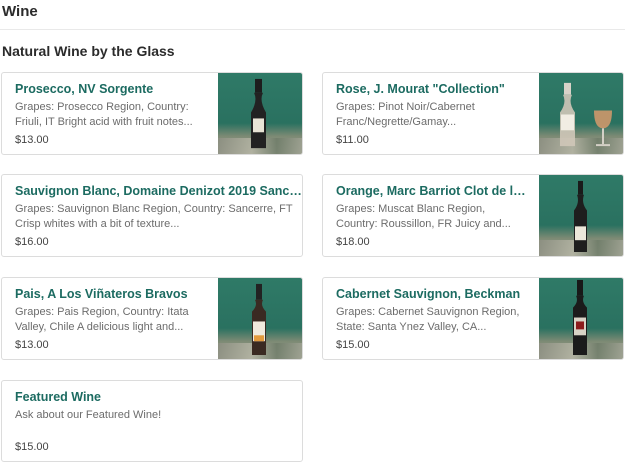  What do you see at coordinates (352, 140) in the screenshot?
I see `item-price: $11.00` at bounding box center [352, 140].